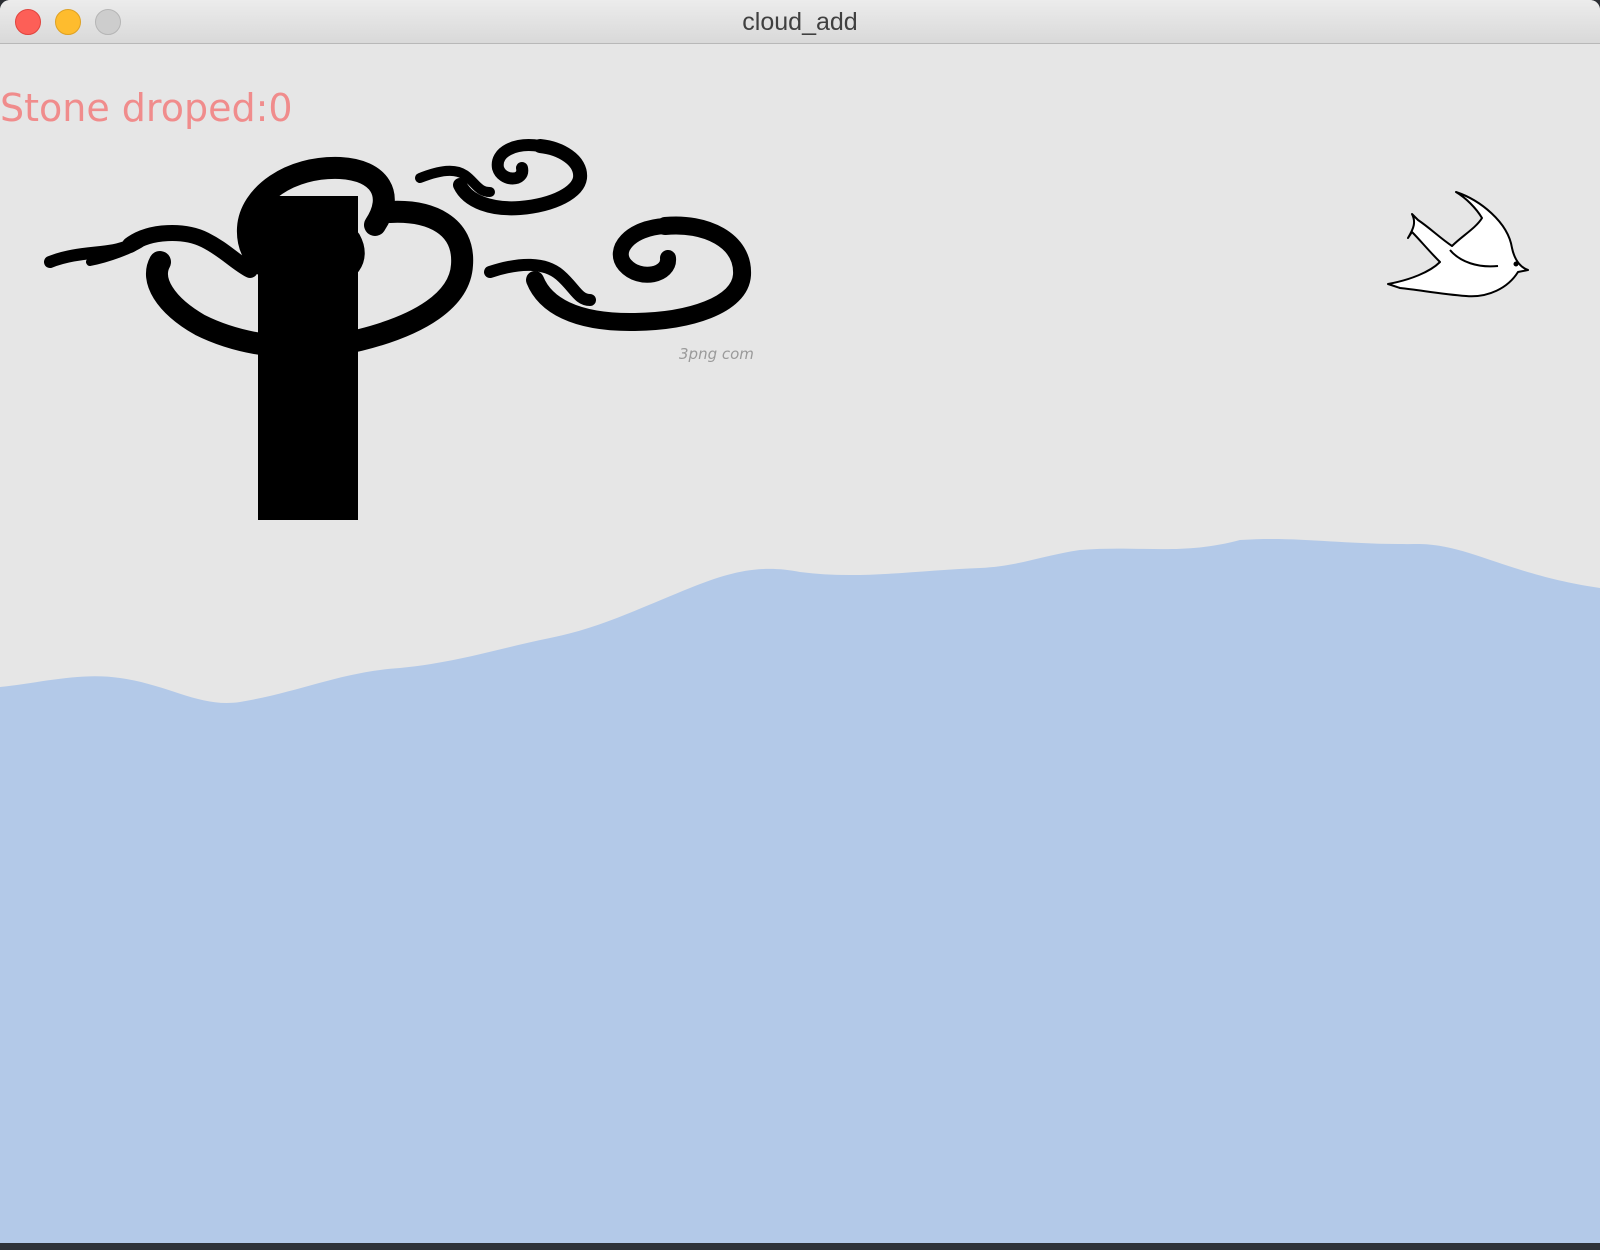  What do you see at coordinates (146, 108) in the screenshot?
I see `stone-dropped-counter: Stone droped:0` at bounding box center [146, 108].